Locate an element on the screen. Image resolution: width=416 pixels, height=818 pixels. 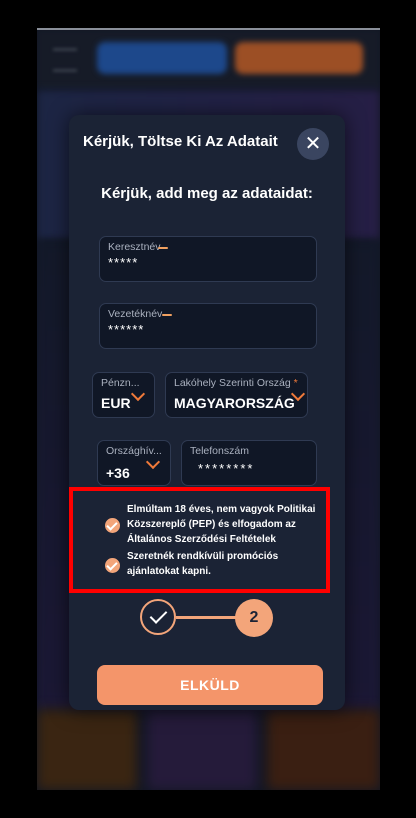
last-name-field: Vezetéknév ****** is located at coordinates (208, 326).